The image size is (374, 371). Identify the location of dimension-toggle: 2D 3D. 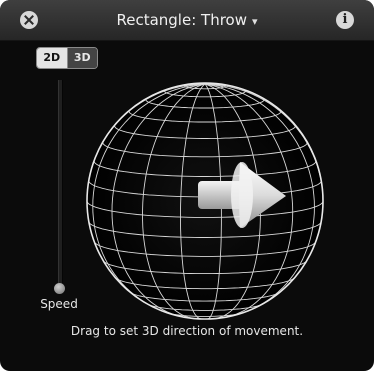
(67, 58).